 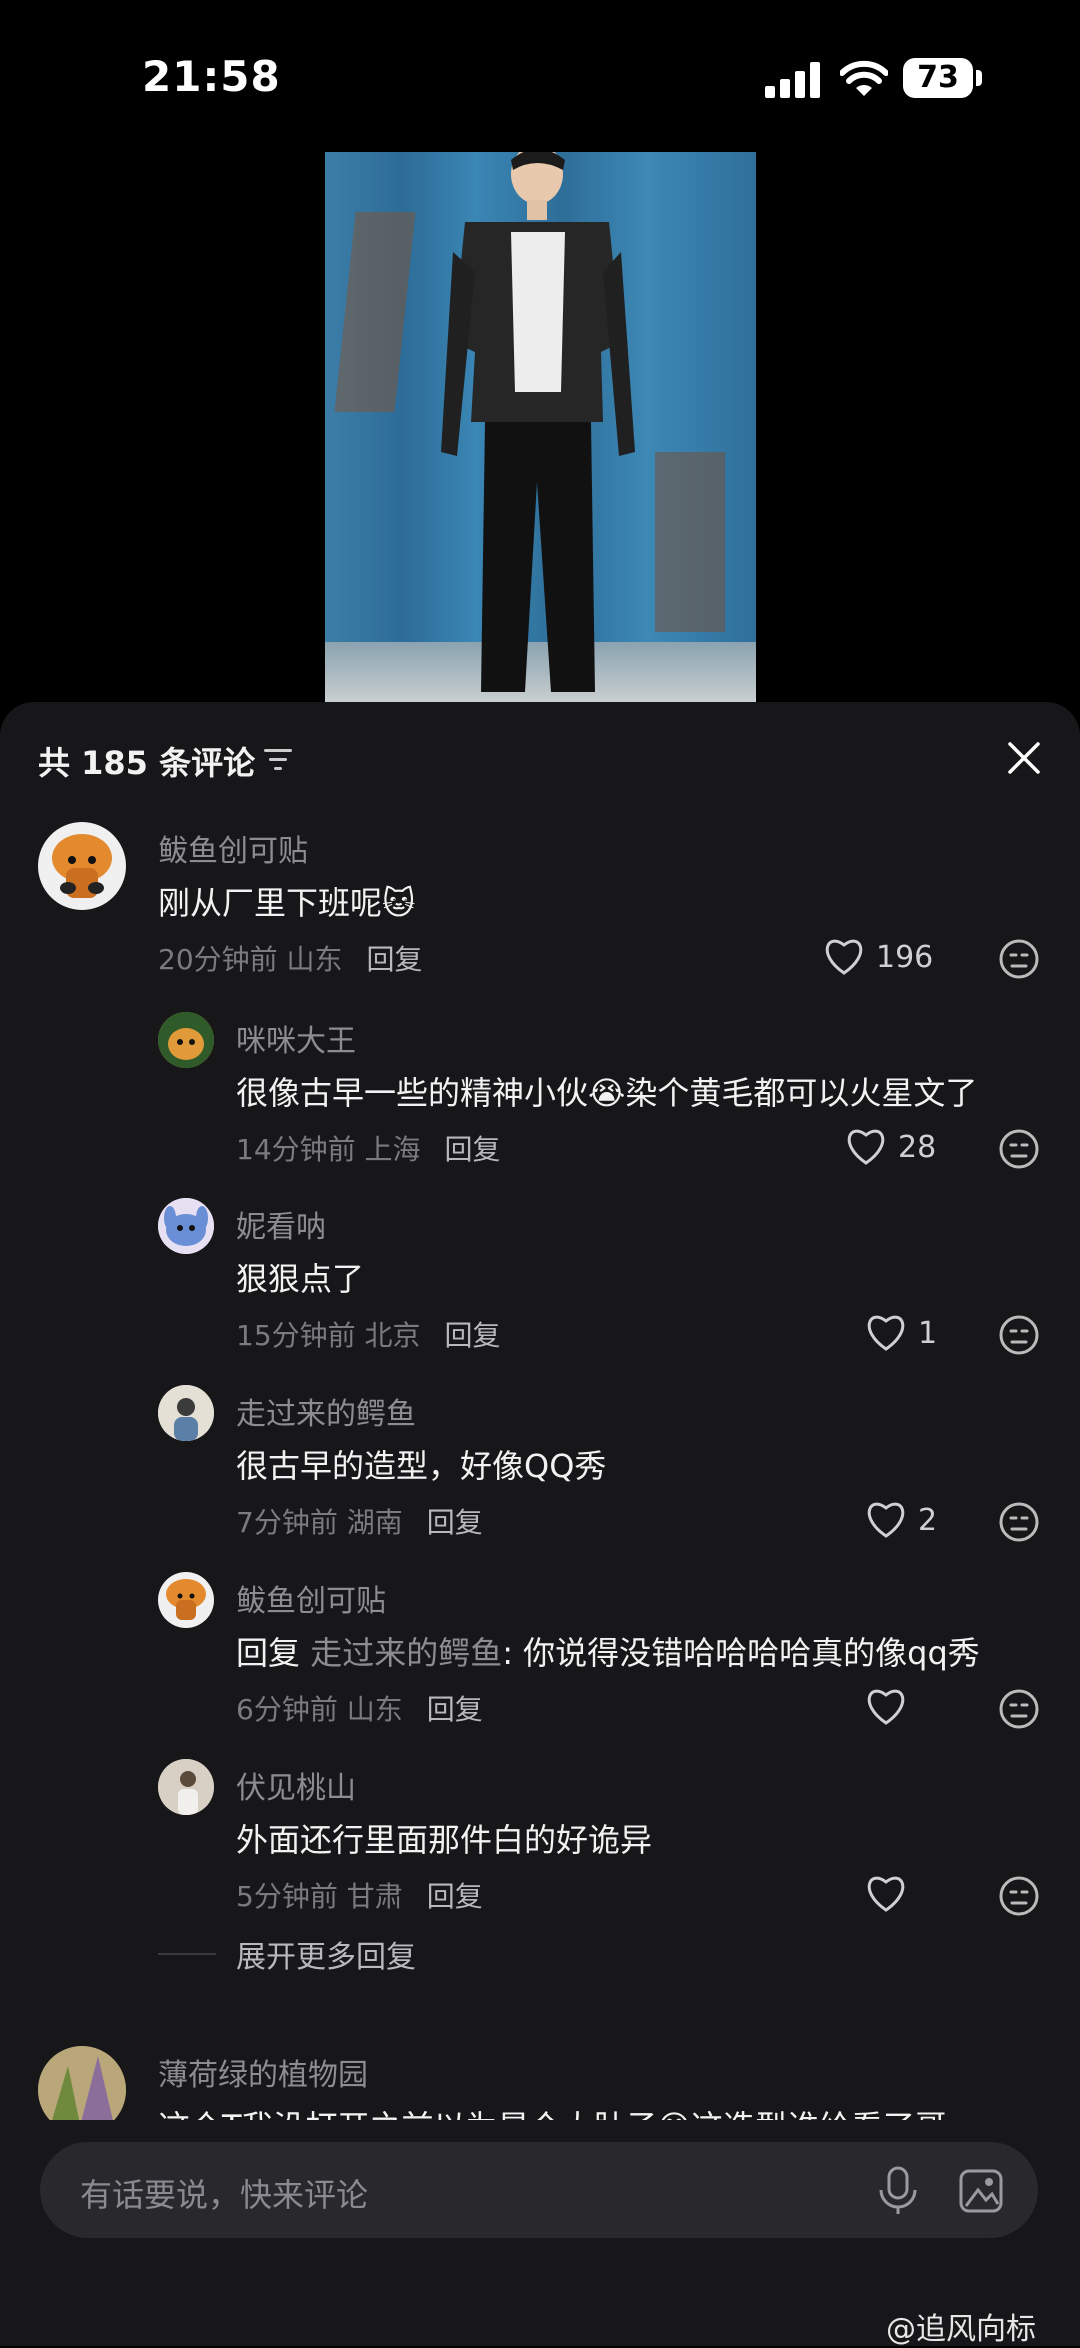 I want to click on comment-meta: 6分钟前 山东 回复, so click(x=359, y=1708).